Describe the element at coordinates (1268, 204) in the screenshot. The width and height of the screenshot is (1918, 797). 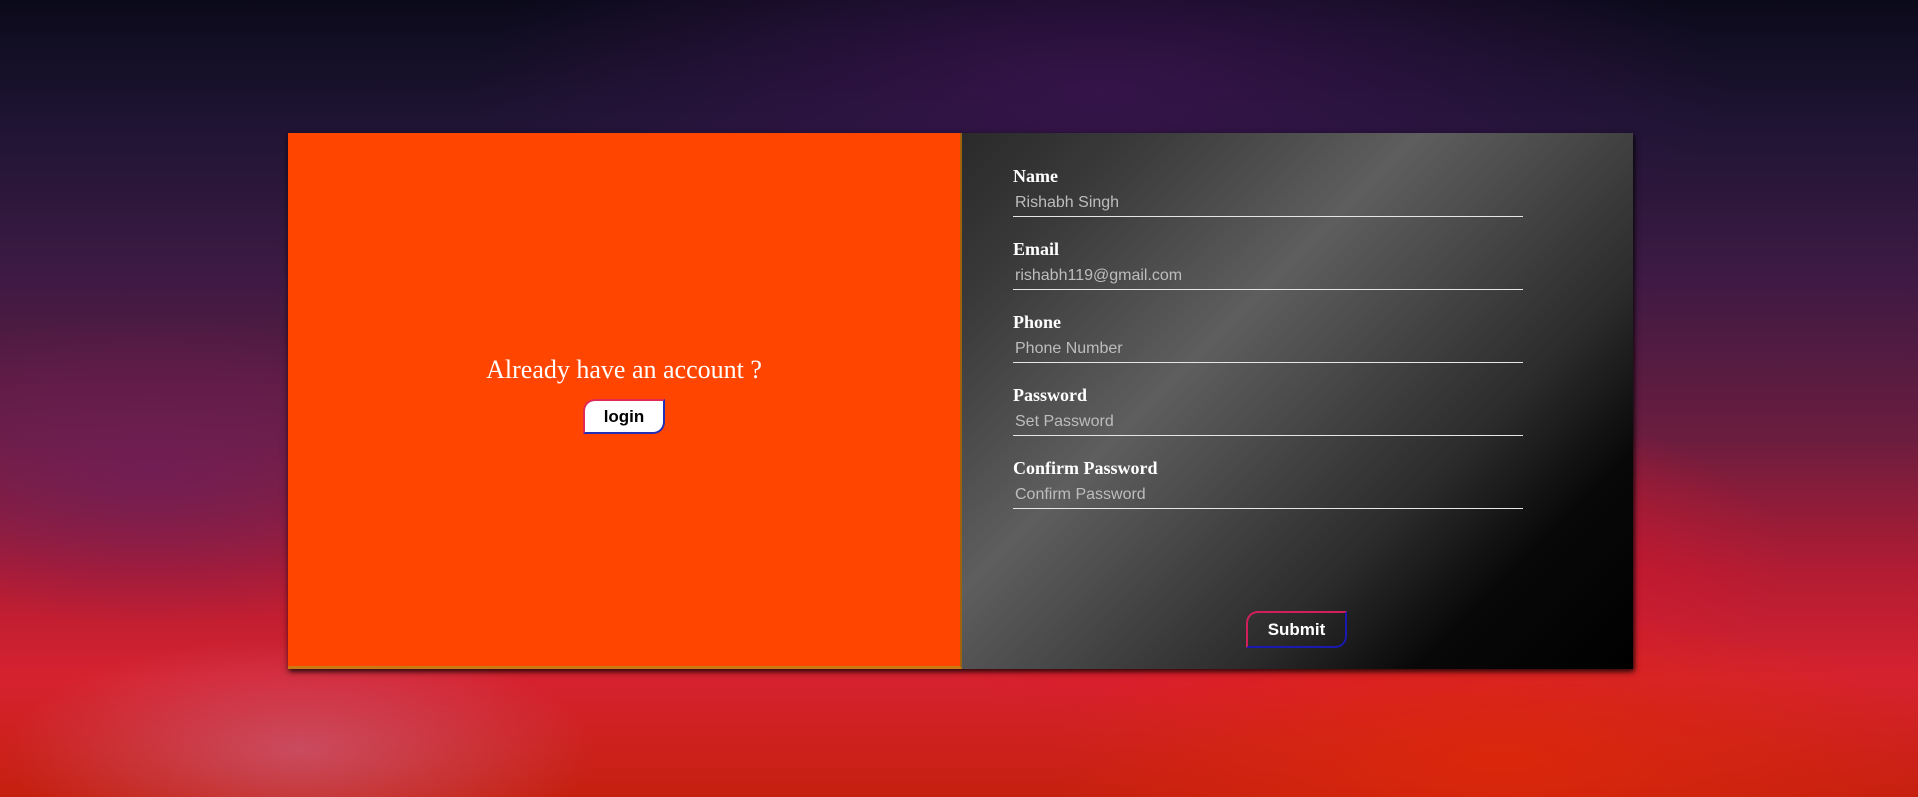
I see `name-input` at that location.